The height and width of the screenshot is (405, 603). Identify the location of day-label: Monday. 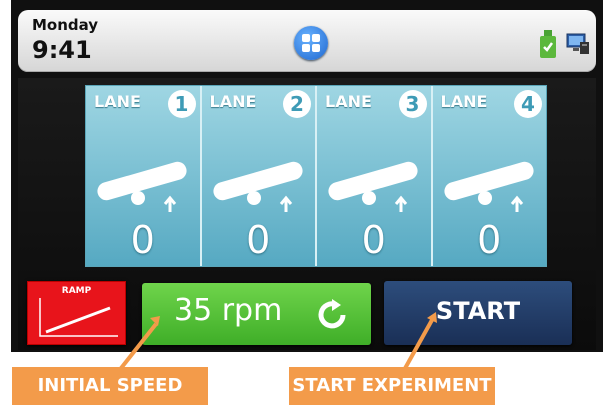
(65, 25).